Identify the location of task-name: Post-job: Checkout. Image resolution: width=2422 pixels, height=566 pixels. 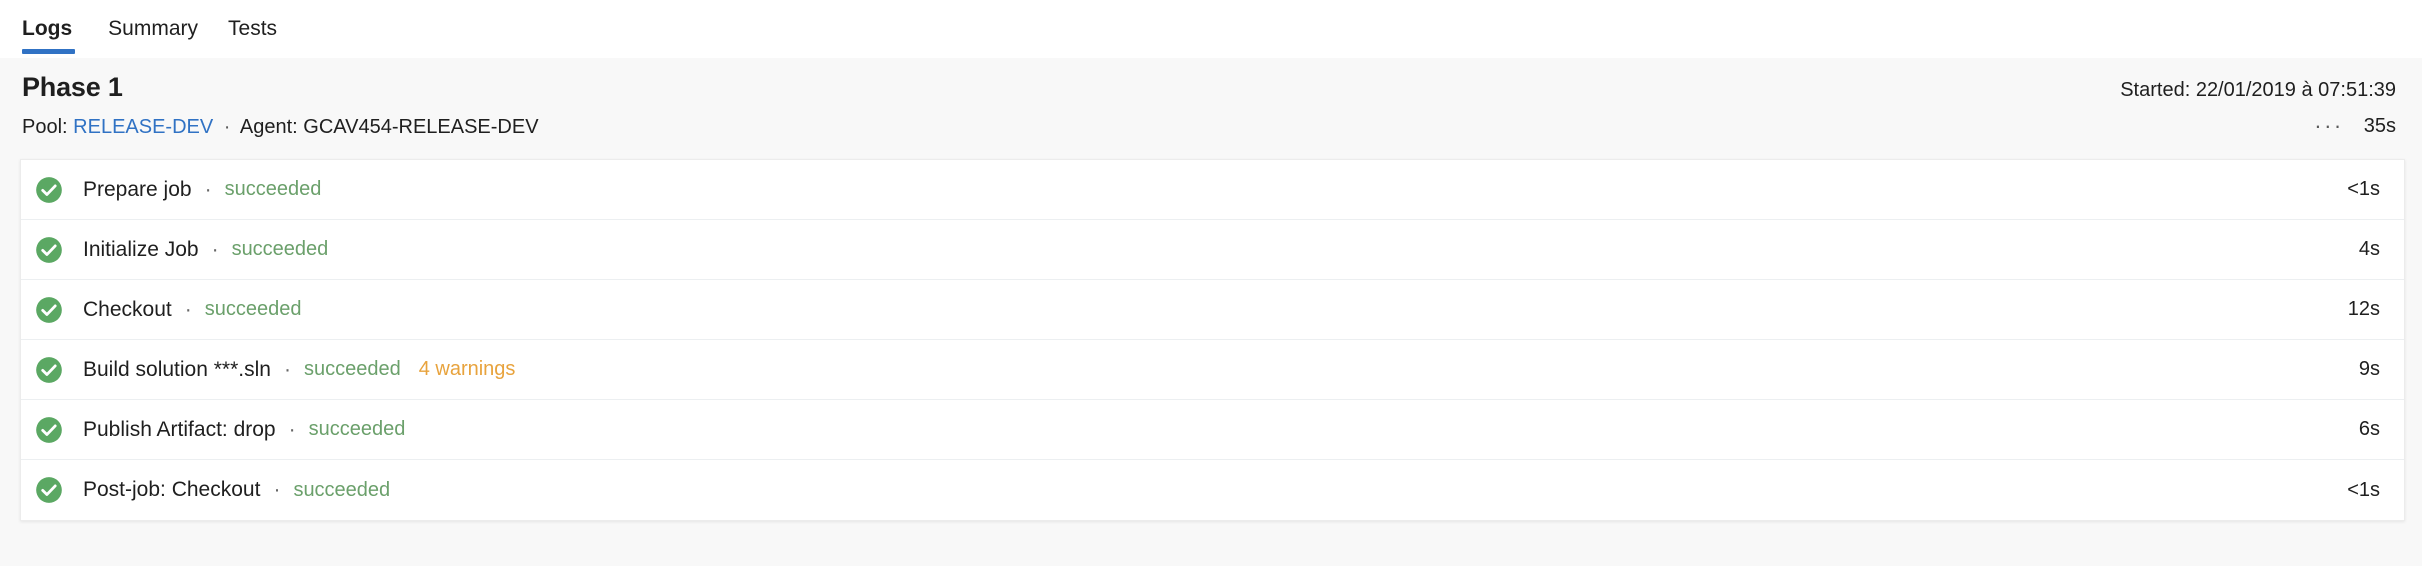
(172, 489).